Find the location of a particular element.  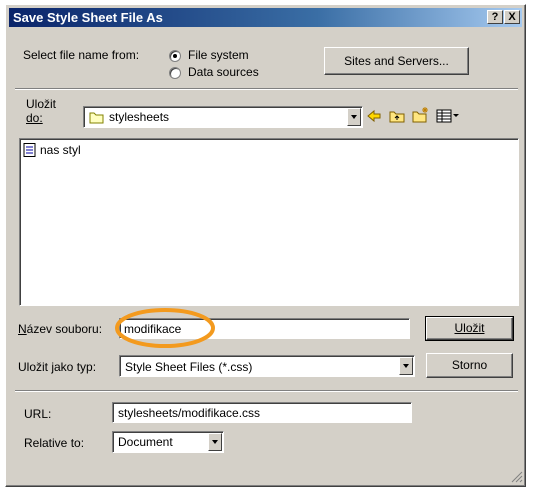

view-menu-icon is located at coordinates (448, 116).